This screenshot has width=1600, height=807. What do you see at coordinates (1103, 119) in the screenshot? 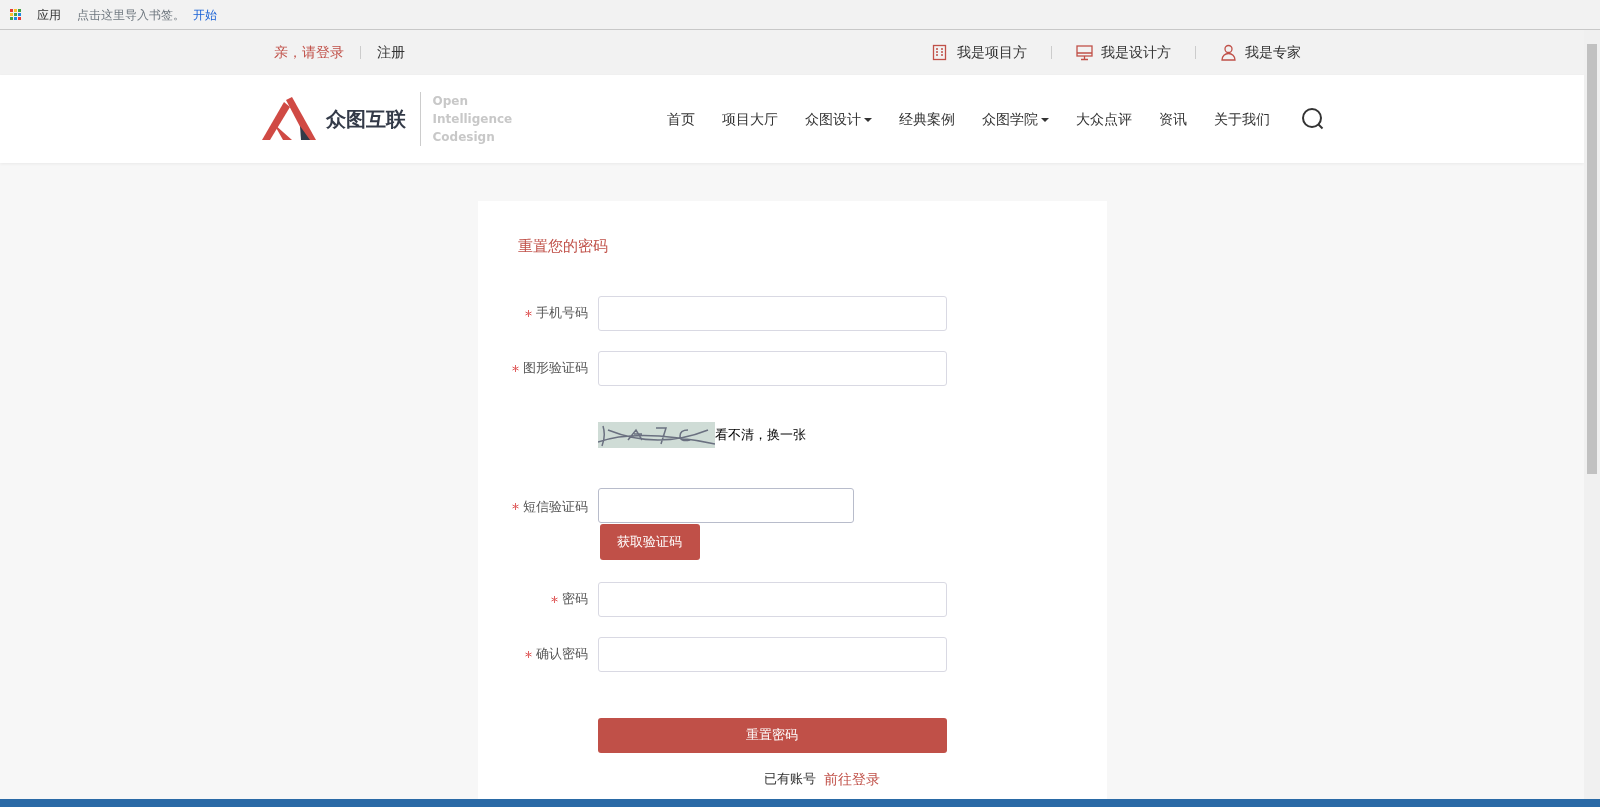
I see `nav-link: 大众点评` at bounding box center [1103, 119].